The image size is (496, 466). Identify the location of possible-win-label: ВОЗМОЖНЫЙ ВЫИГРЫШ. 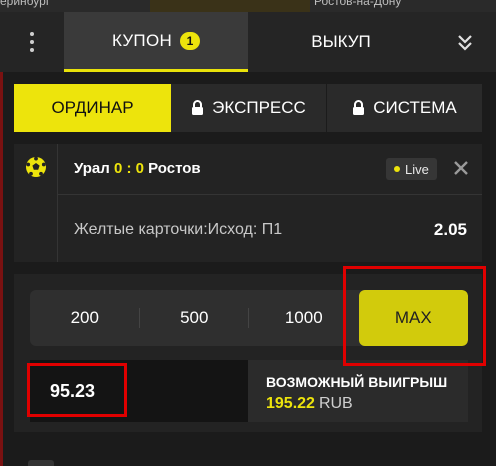
(357, 382).